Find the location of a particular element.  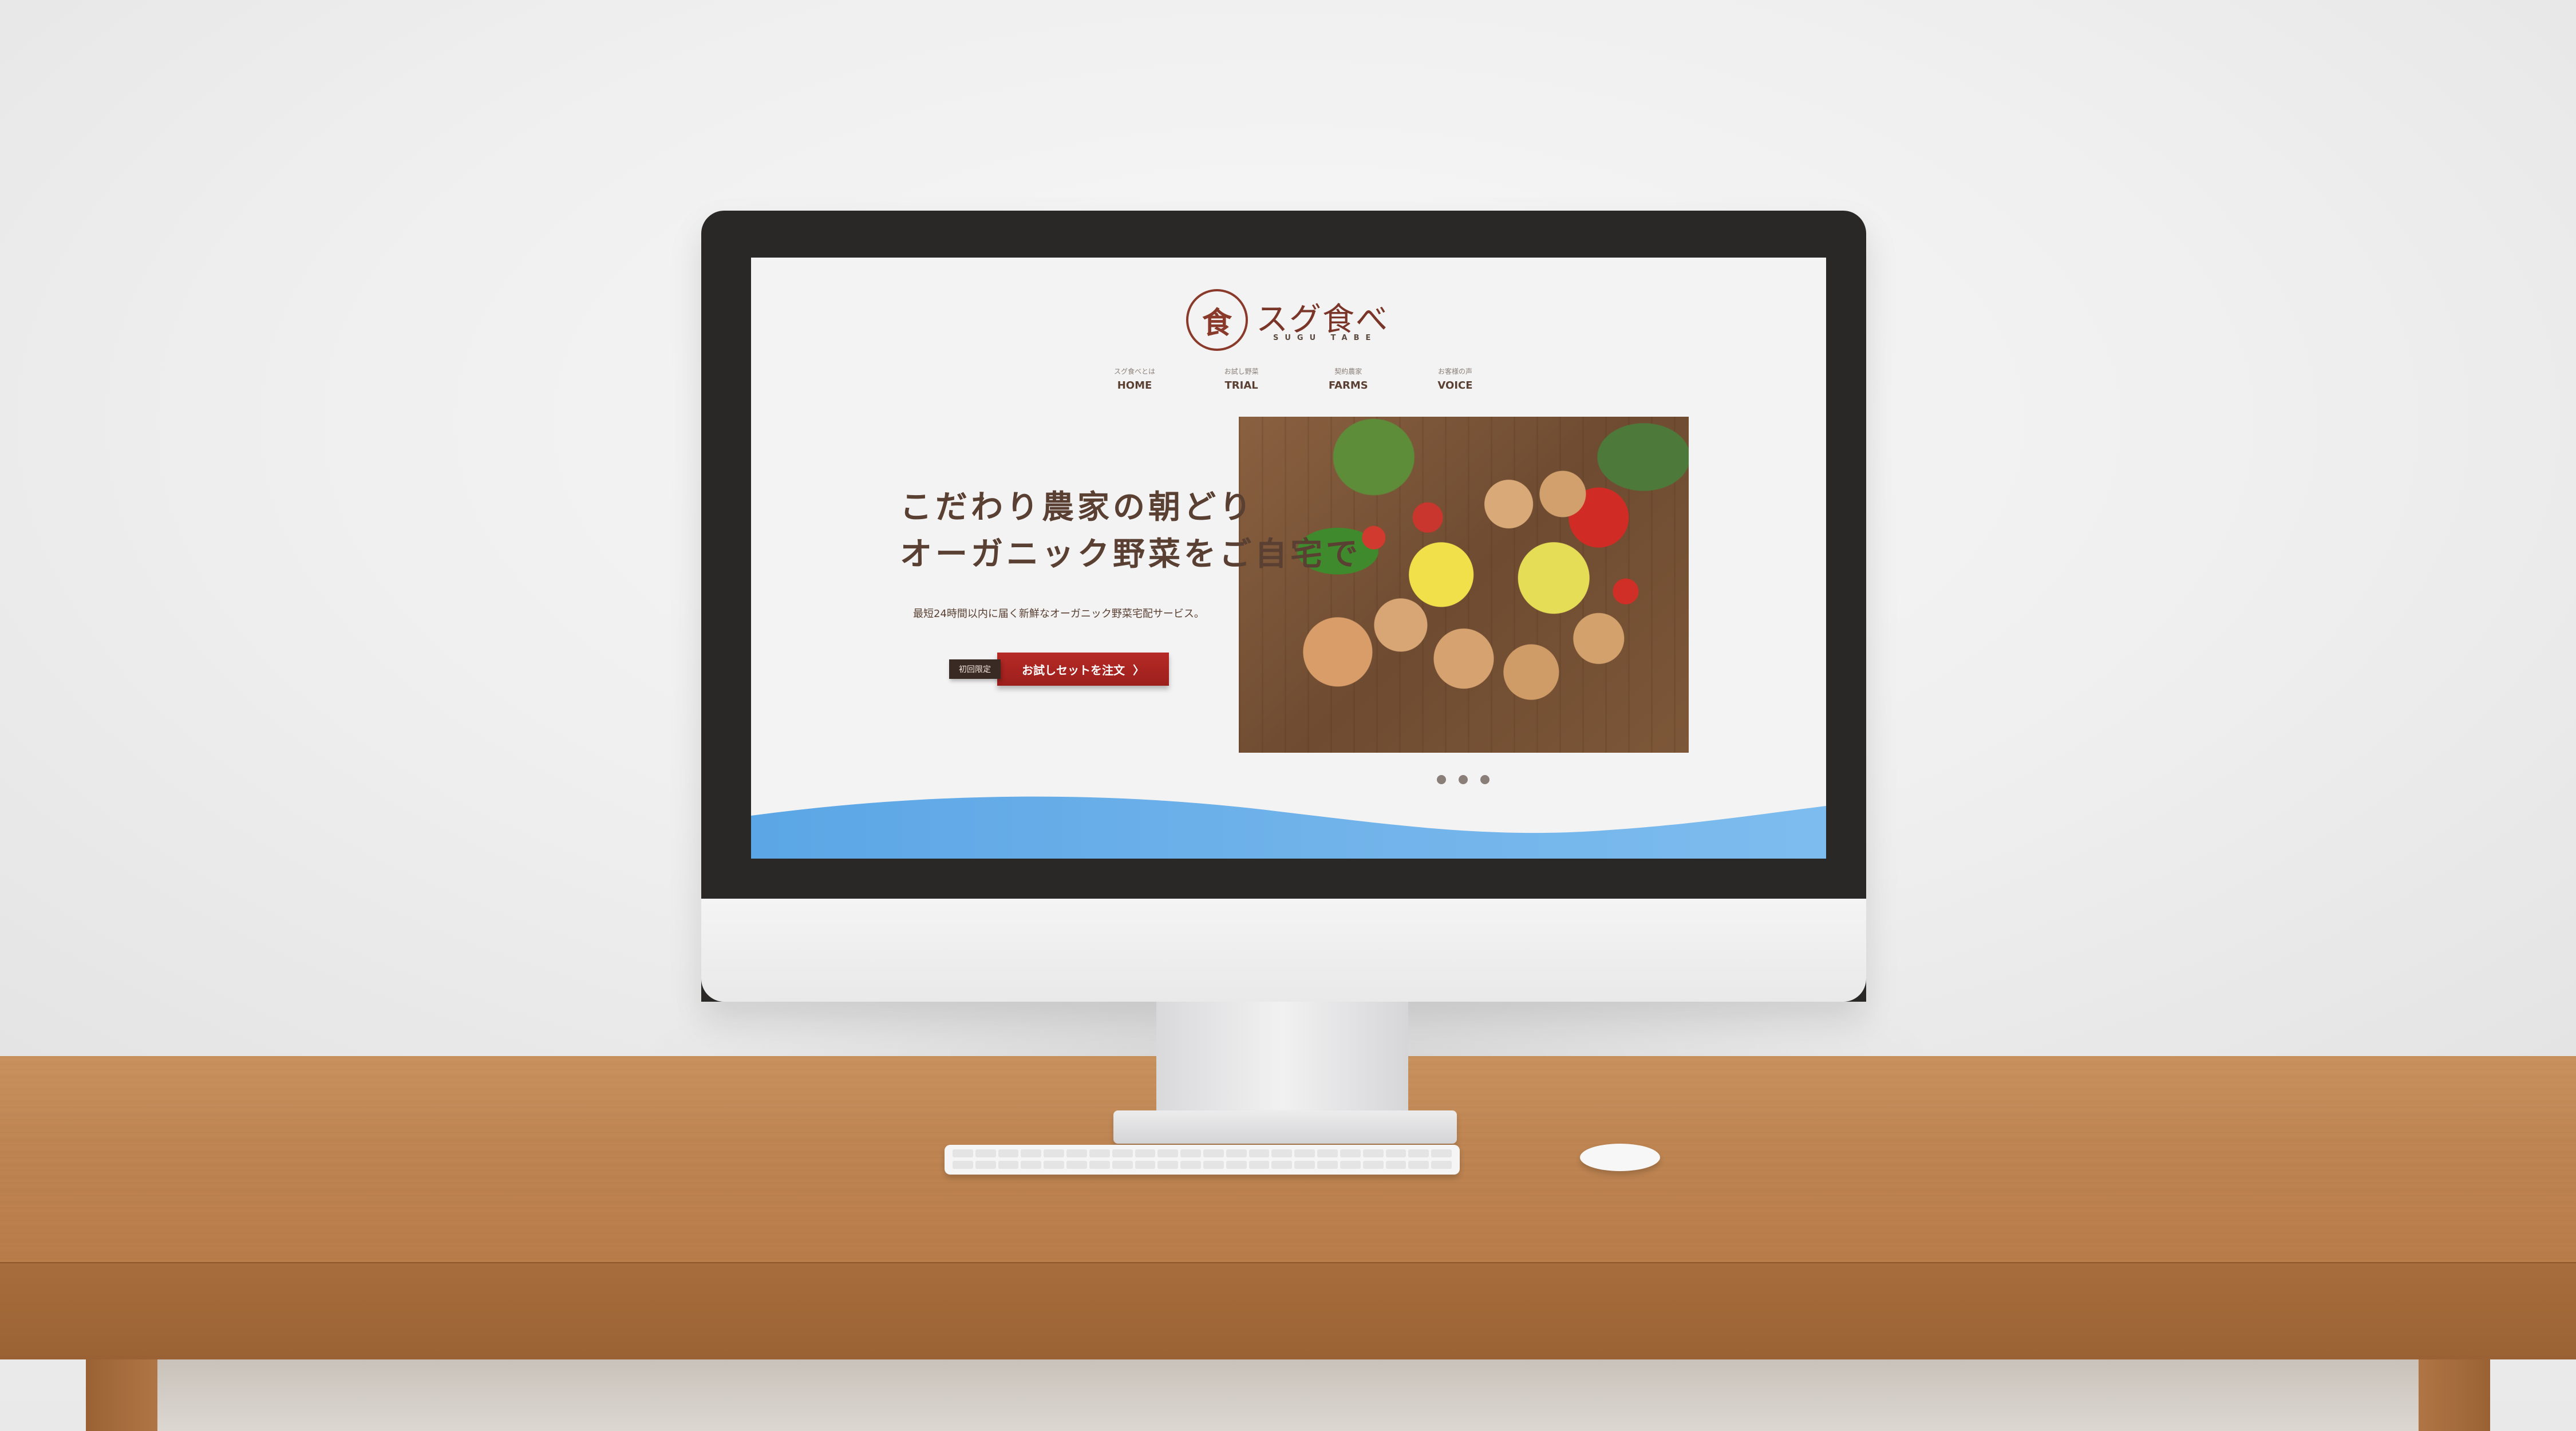

desk-leg-left is located at coordinates (121, 1395).